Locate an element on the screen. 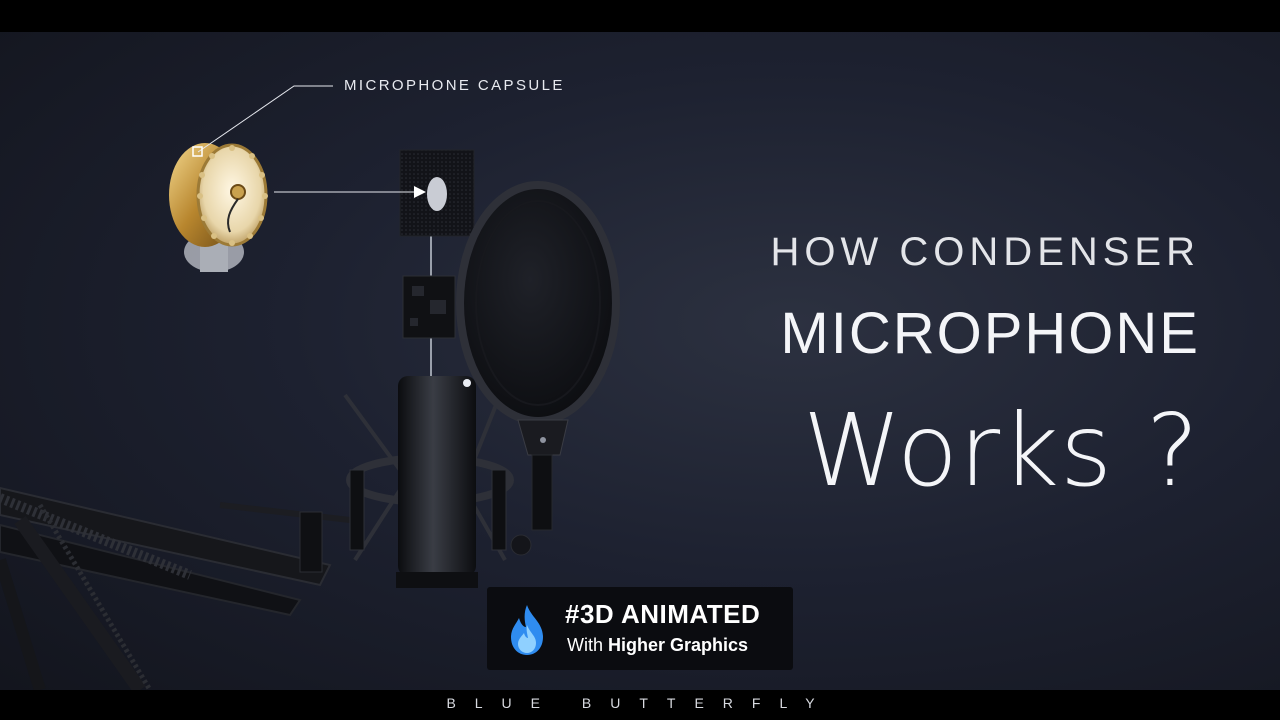 This screenshot has width=1280, height=720. badge-subtitle-bold: Higher Graphics is located at coordinates (678, 645).